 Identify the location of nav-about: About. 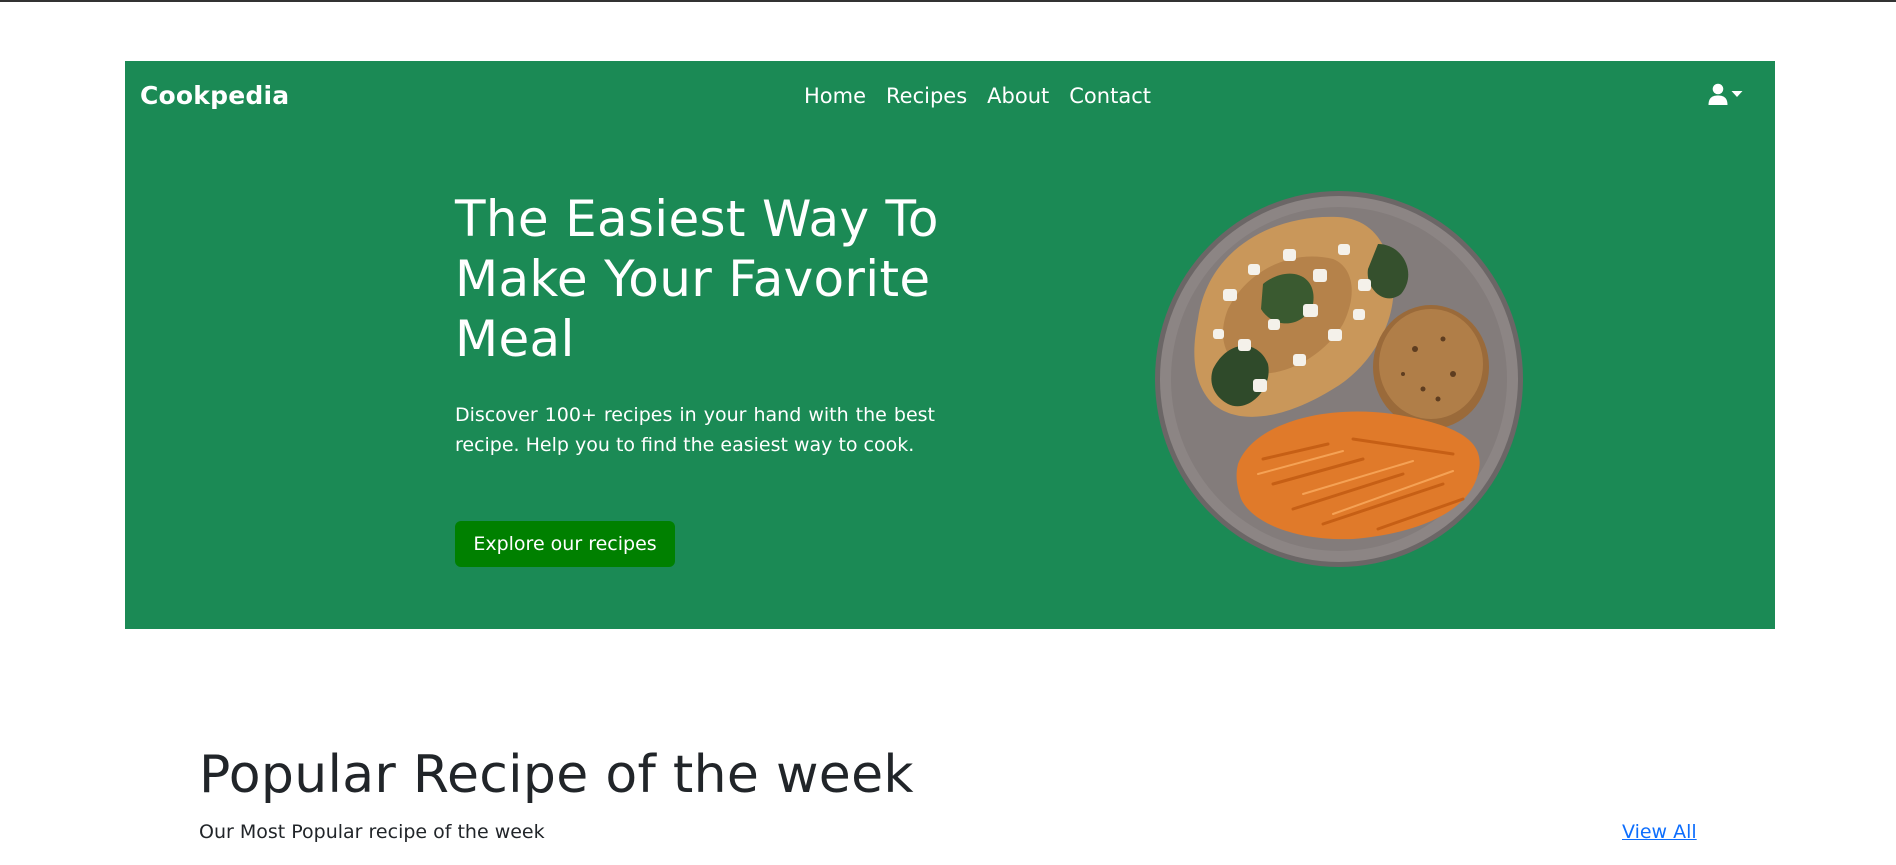
(1018, 96).